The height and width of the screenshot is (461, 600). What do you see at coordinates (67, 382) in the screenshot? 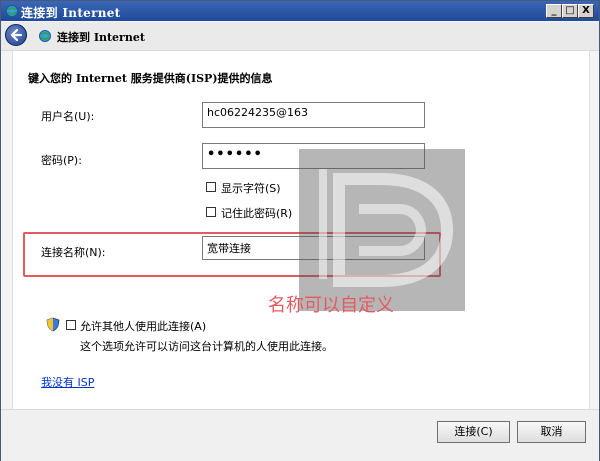
I see `no-isp-link: 我没有 ISP` at bounding box center [67, 382].